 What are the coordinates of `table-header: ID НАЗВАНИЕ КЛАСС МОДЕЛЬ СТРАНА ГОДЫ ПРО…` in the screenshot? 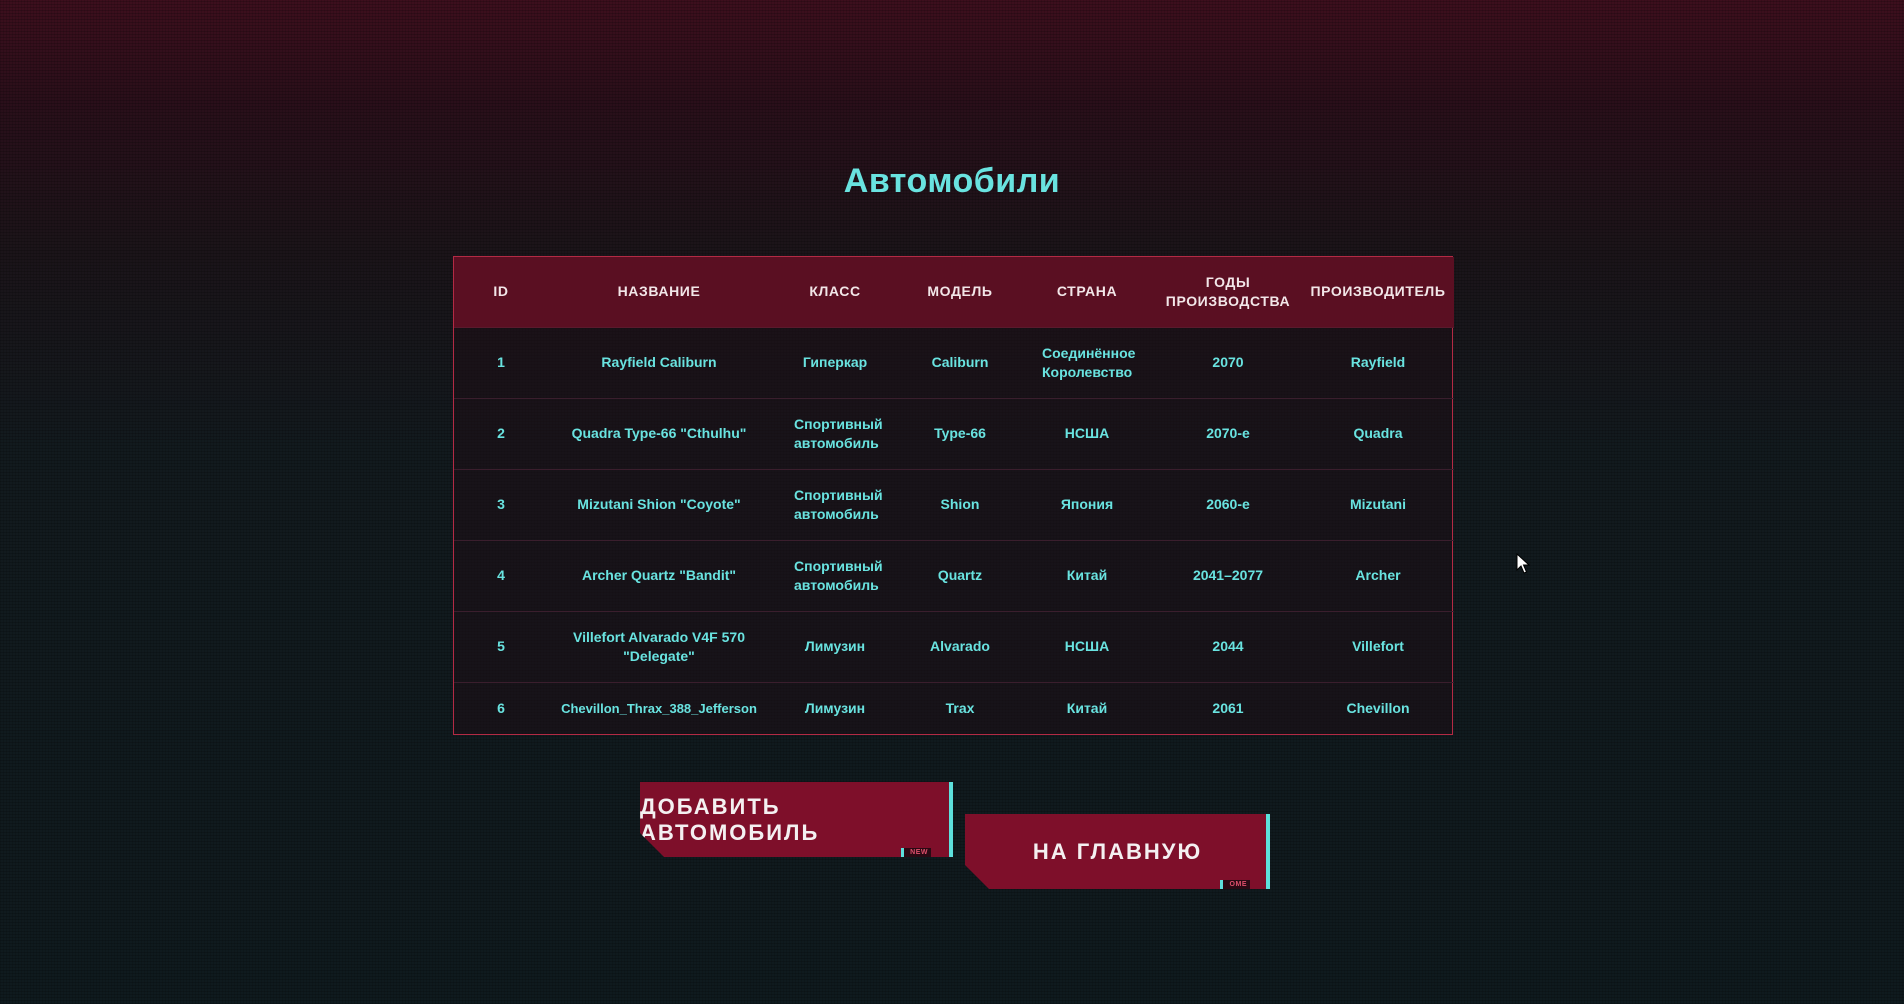 It's located at (954, 292).